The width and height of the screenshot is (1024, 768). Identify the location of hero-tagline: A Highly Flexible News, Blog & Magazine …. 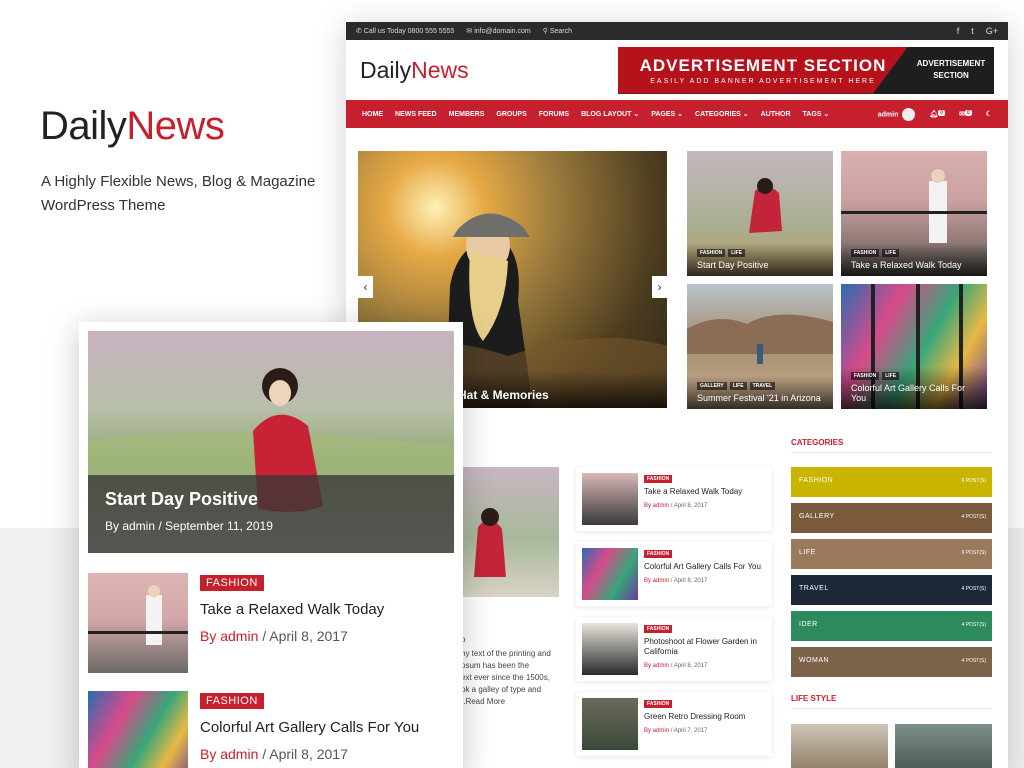
(178, 193).